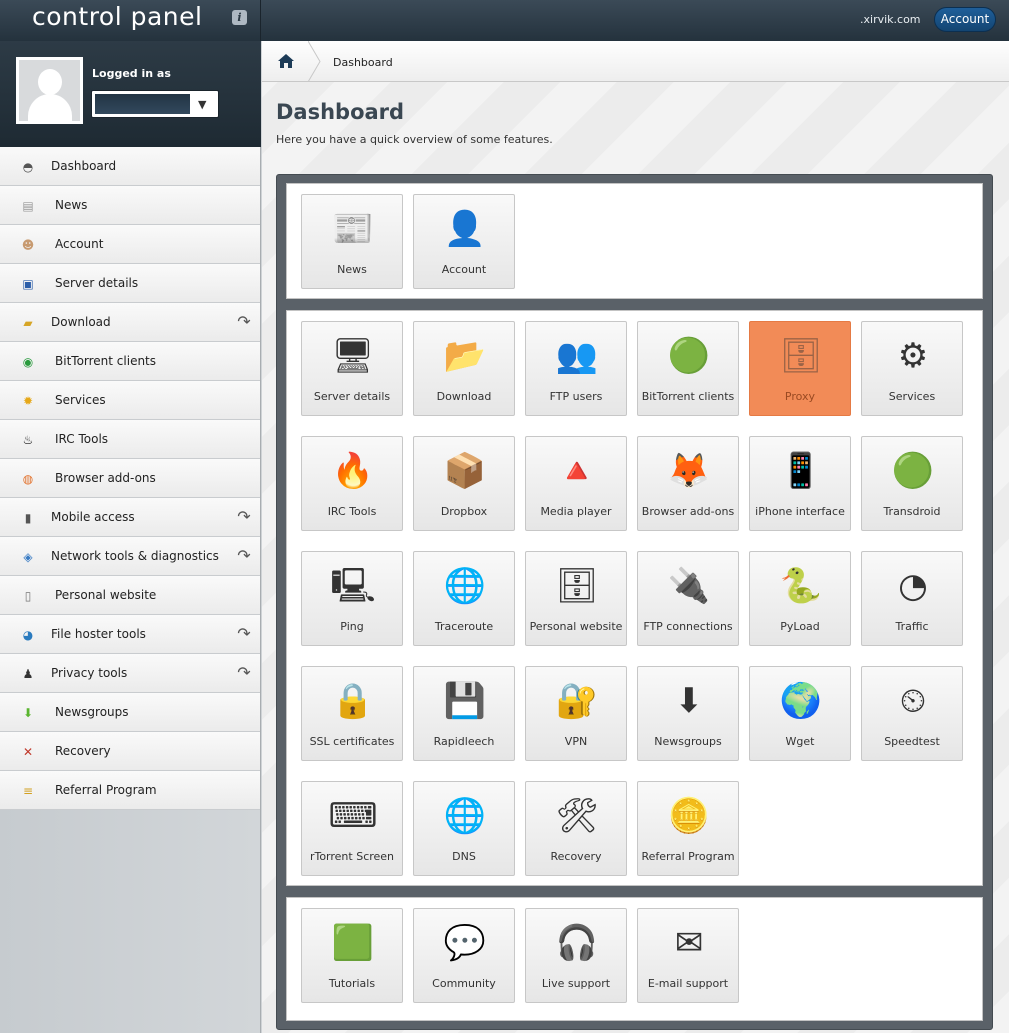 This screenshot has height=1033, width=1009. I want to click on tile-rtorrent-screen: ⌨ rTorrent Screen, so click(352, 828).